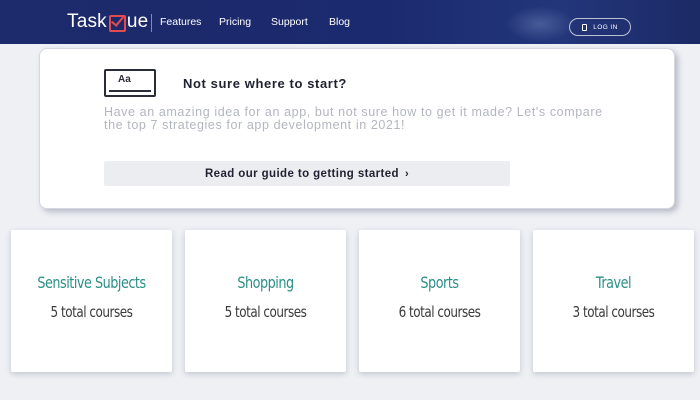 Image resolution: width=700 pixels, height=400 pixels. Describe the element at coordinates (137, 21) in the screenshot. I see `logo-text-ue: ue` at that location.